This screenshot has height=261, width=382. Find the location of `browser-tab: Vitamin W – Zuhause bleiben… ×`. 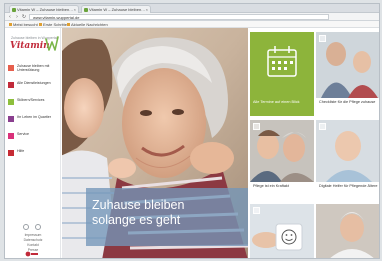

browser-tab: Vitamin W – Zuhause bleiben… × is located at coordinates (116, 9).